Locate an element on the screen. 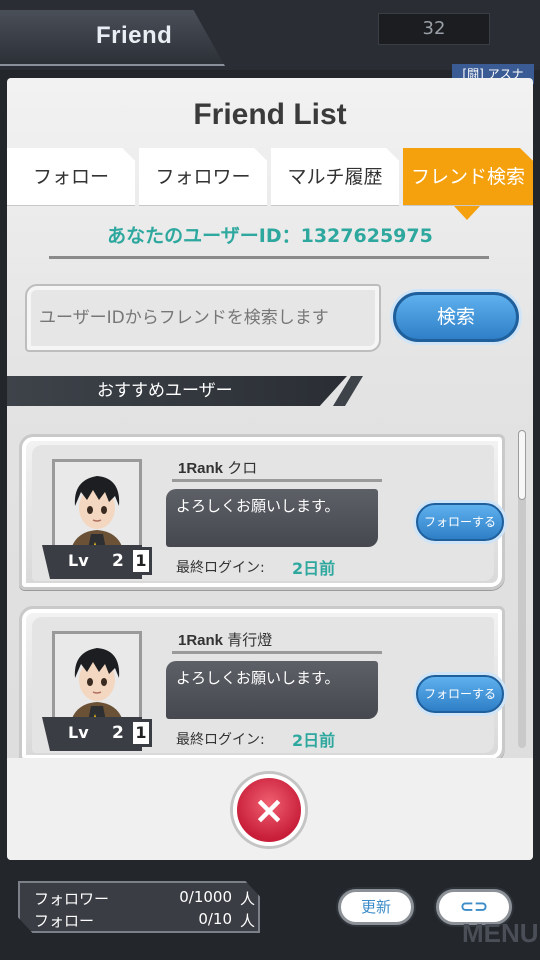 This screenshot has width=540, height=960. search-field-frame is located at coordinates (203, 318).